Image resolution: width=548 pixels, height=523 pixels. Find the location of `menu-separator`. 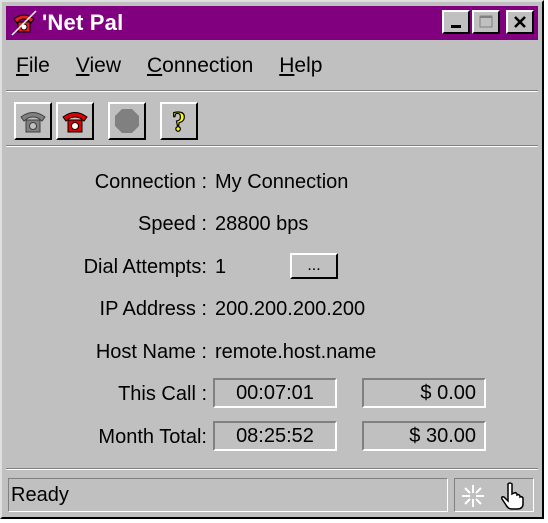

menu-separator is located at coordinates (272, 91).